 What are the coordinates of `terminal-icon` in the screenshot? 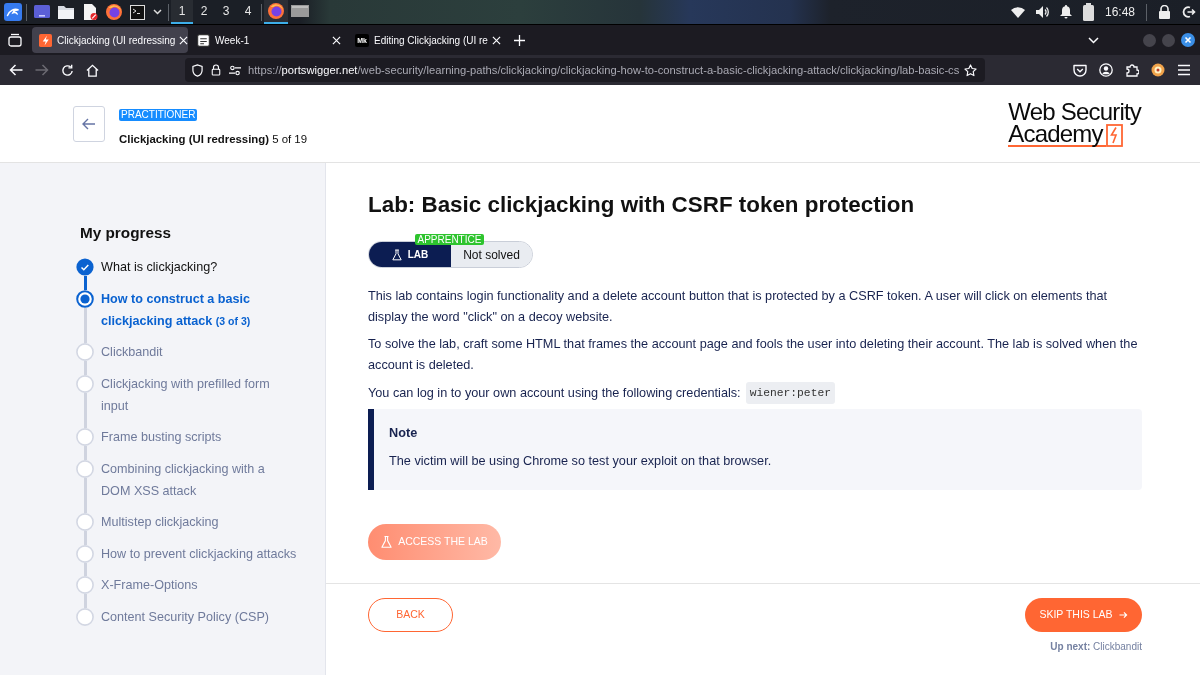 It's located at (137, 12).